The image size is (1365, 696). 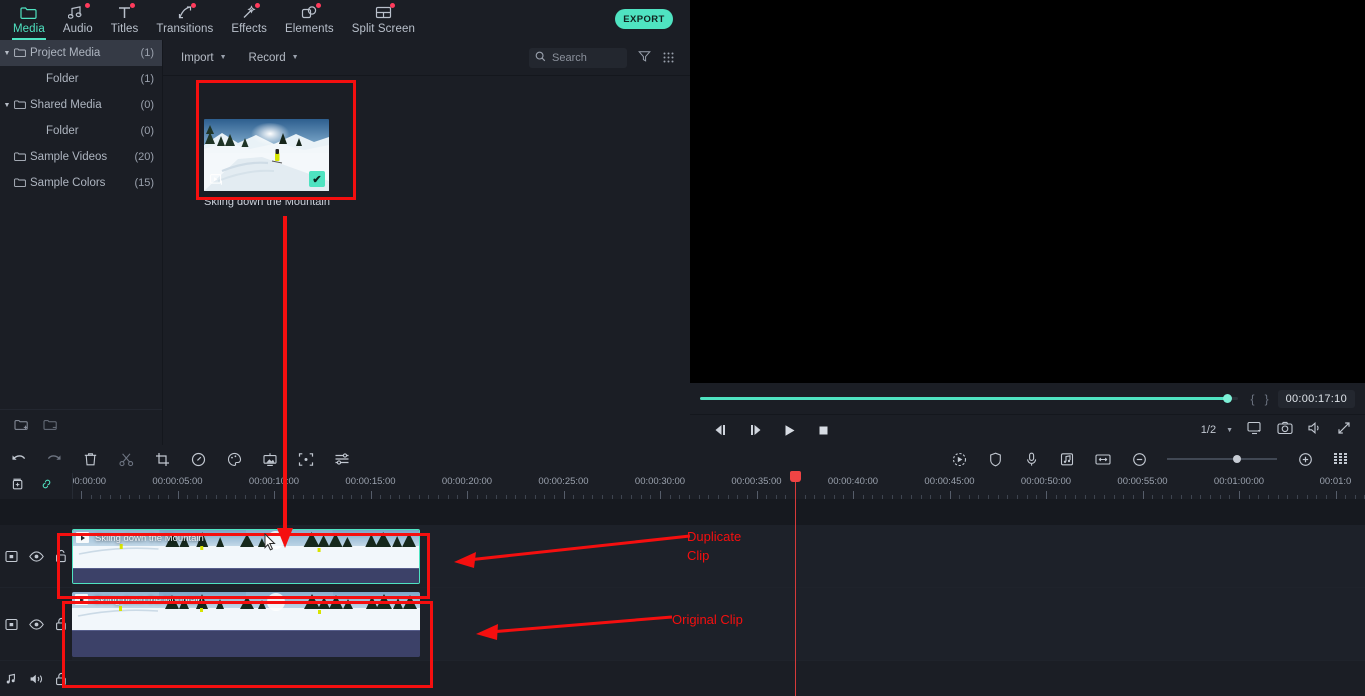 What do you see at coordinates (823, 430) in the screenshot?
I see `stop-icon` at bounding box center [823, 430].